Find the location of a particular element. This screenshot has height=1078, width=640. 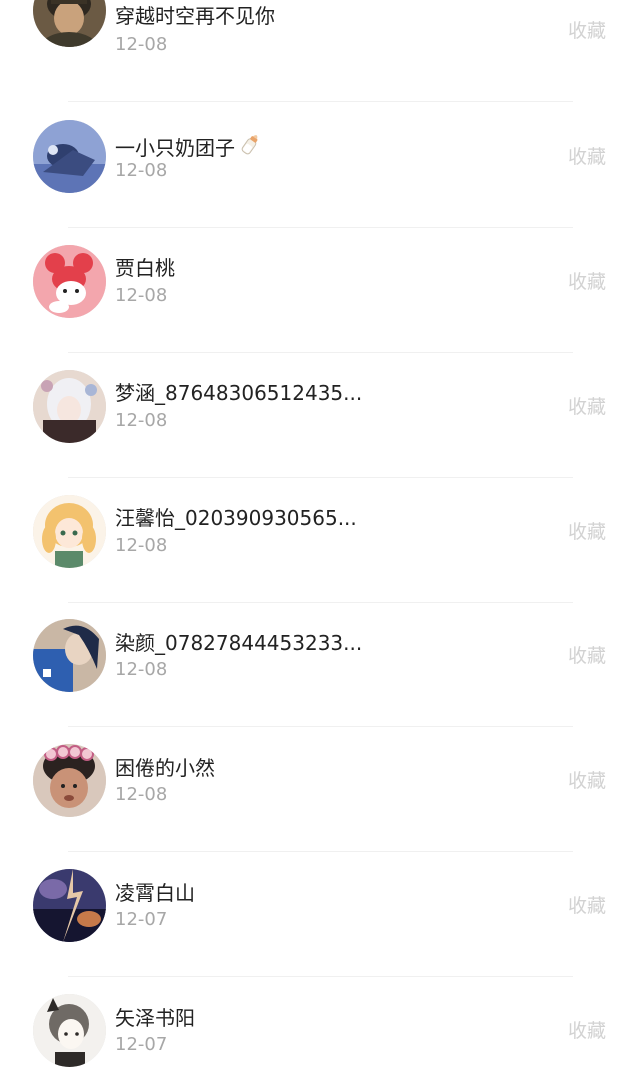

list-item: 一小只奶团子 12-08 收藏 is located at coordinates (320, 165).